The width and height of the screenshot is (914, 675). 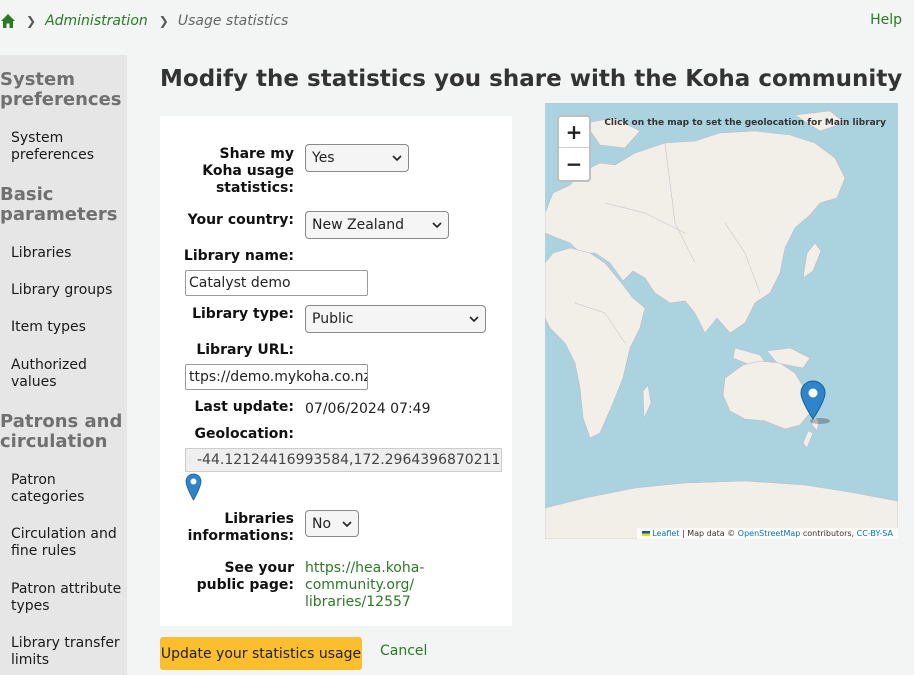 I want to click on public-page-link-line: libraries/12557, so click(x=358, y=602).